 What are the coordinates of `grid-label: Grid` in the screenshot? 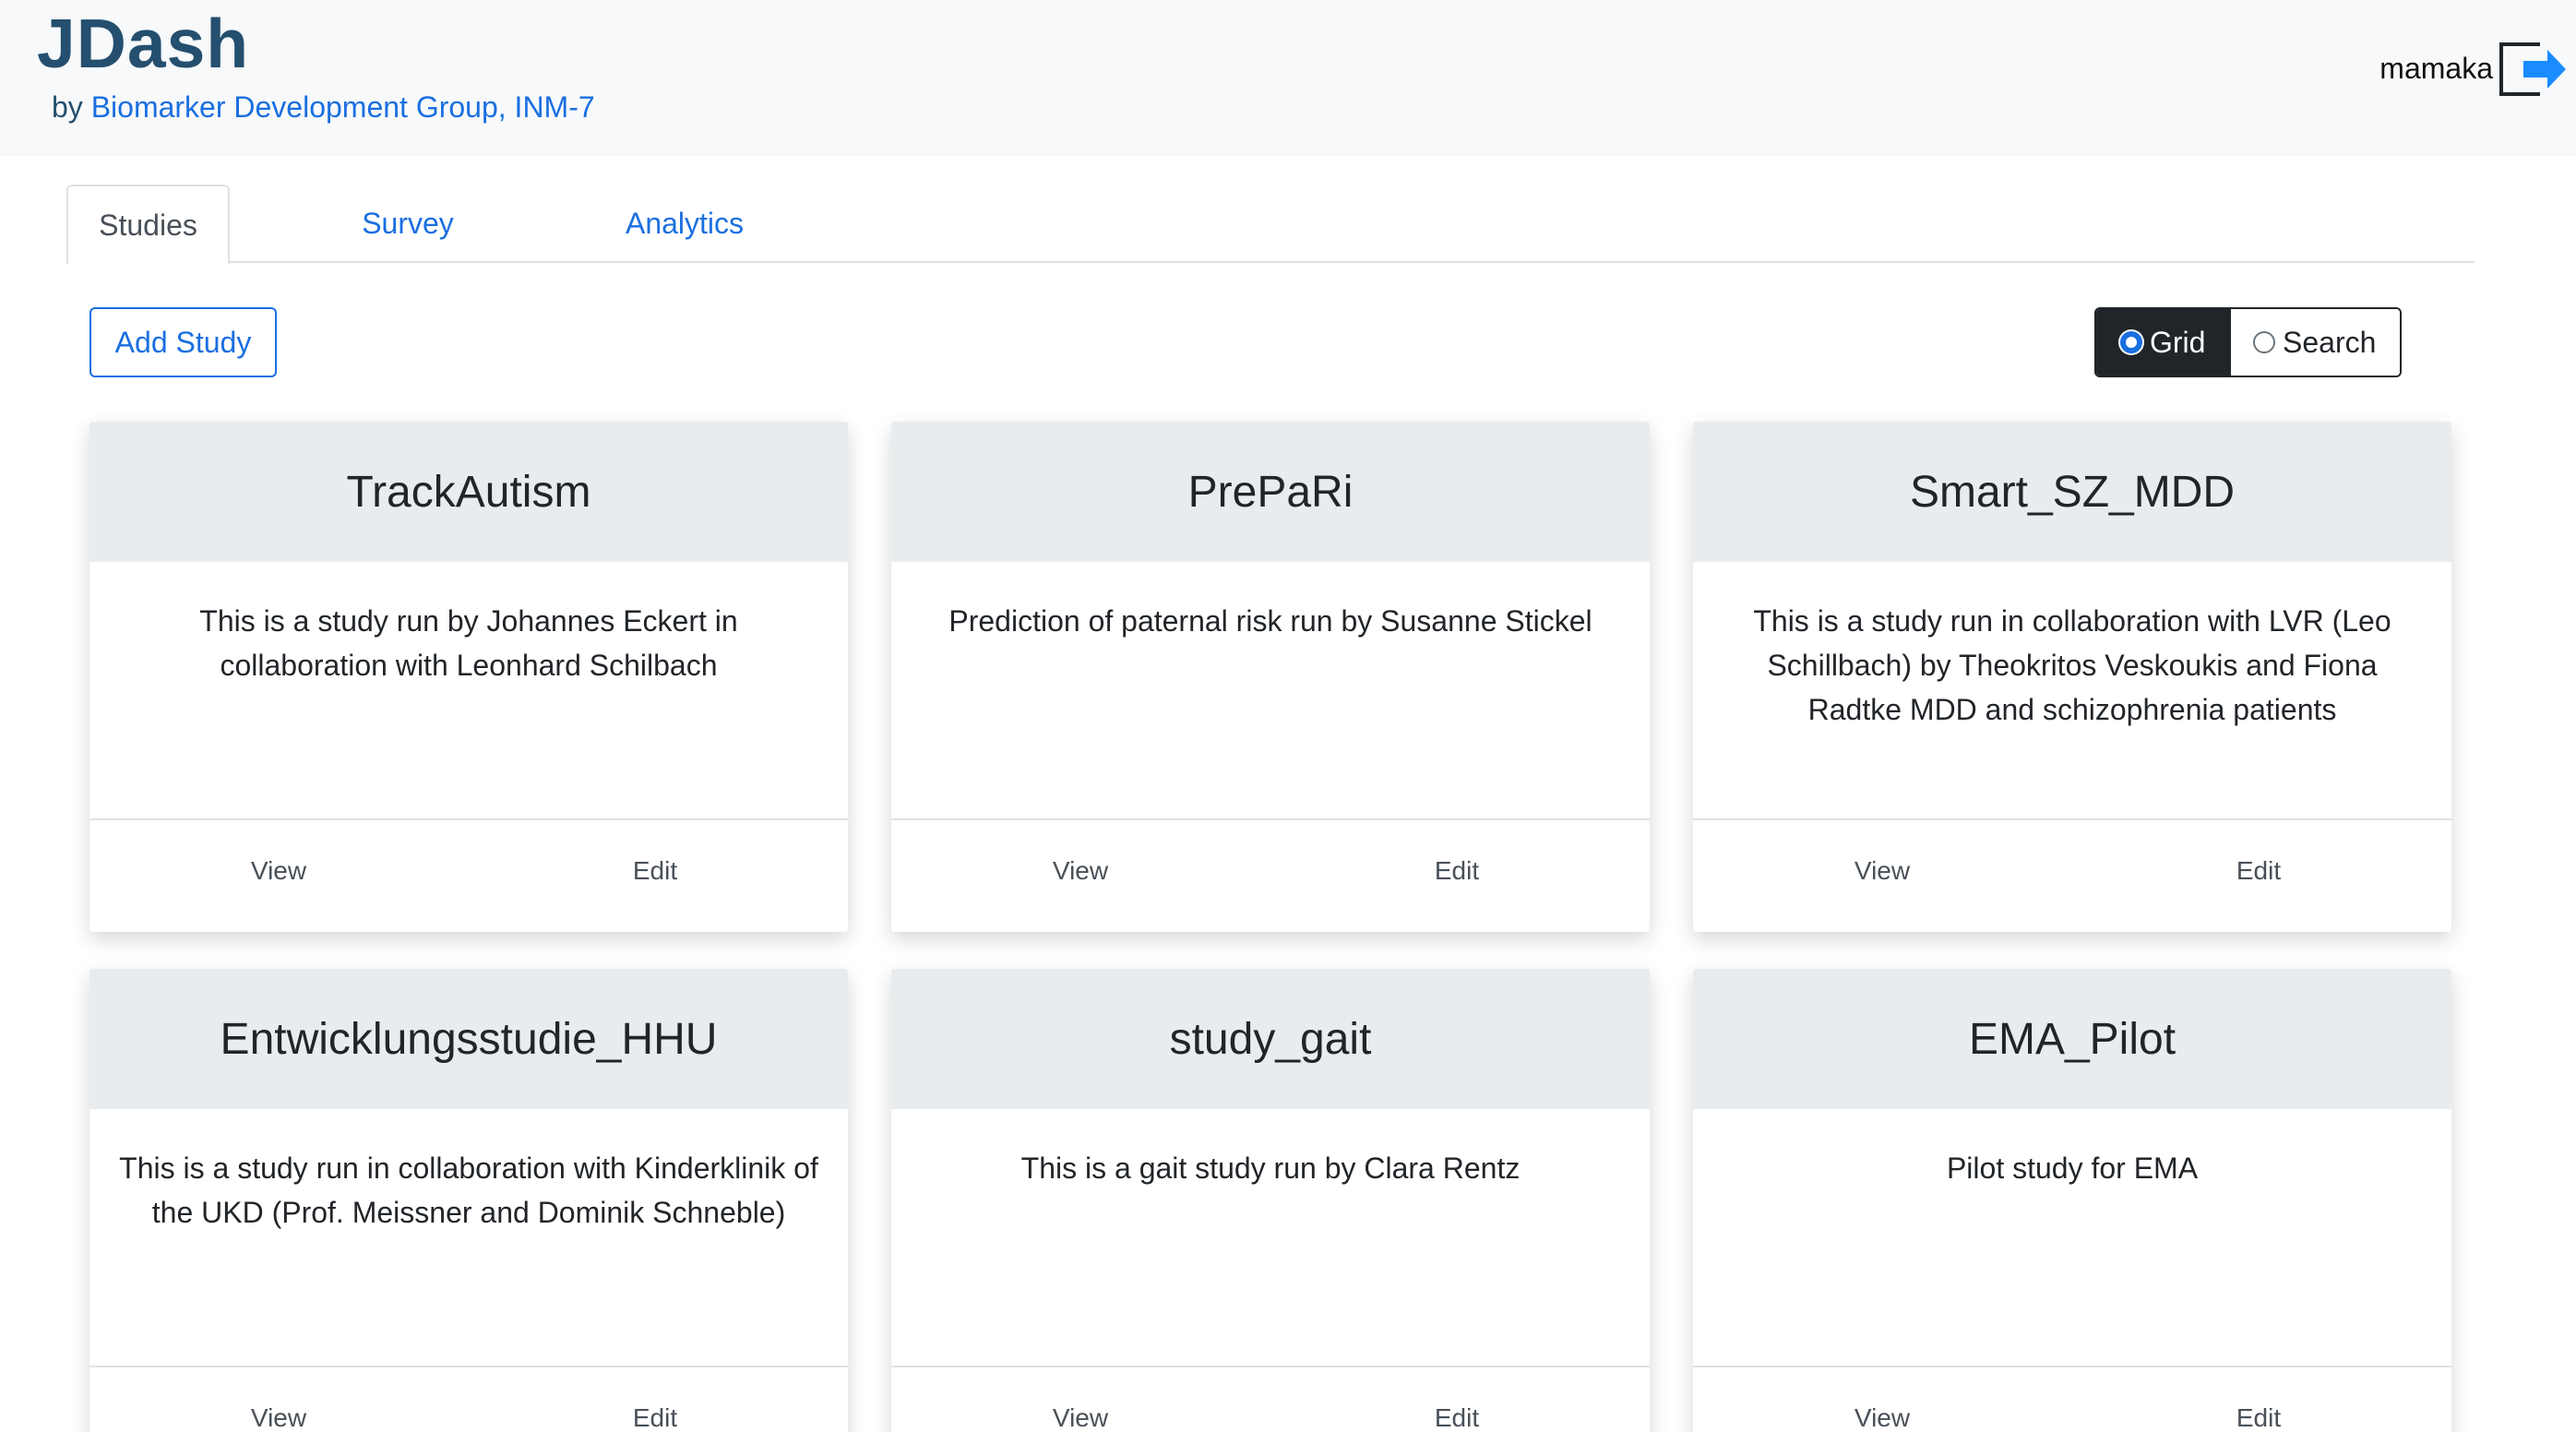 It's located at (2178, 342).